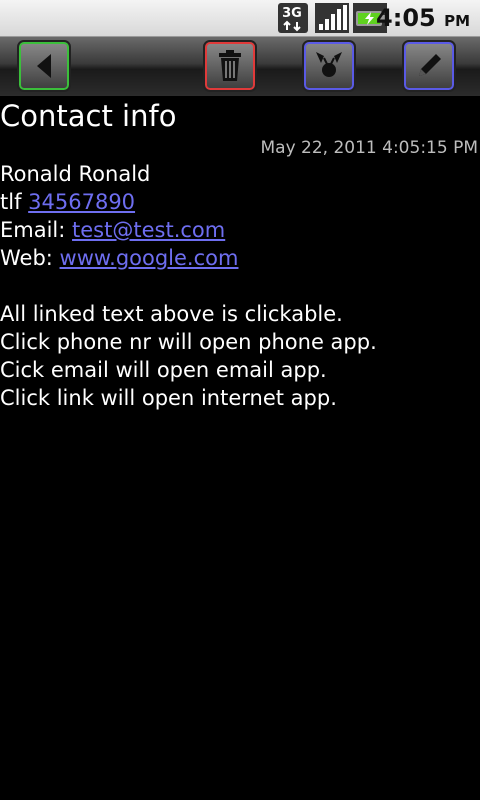 The height and width of the screenshot is (800, 480). I want to click on delete-button, so click(230, 66).